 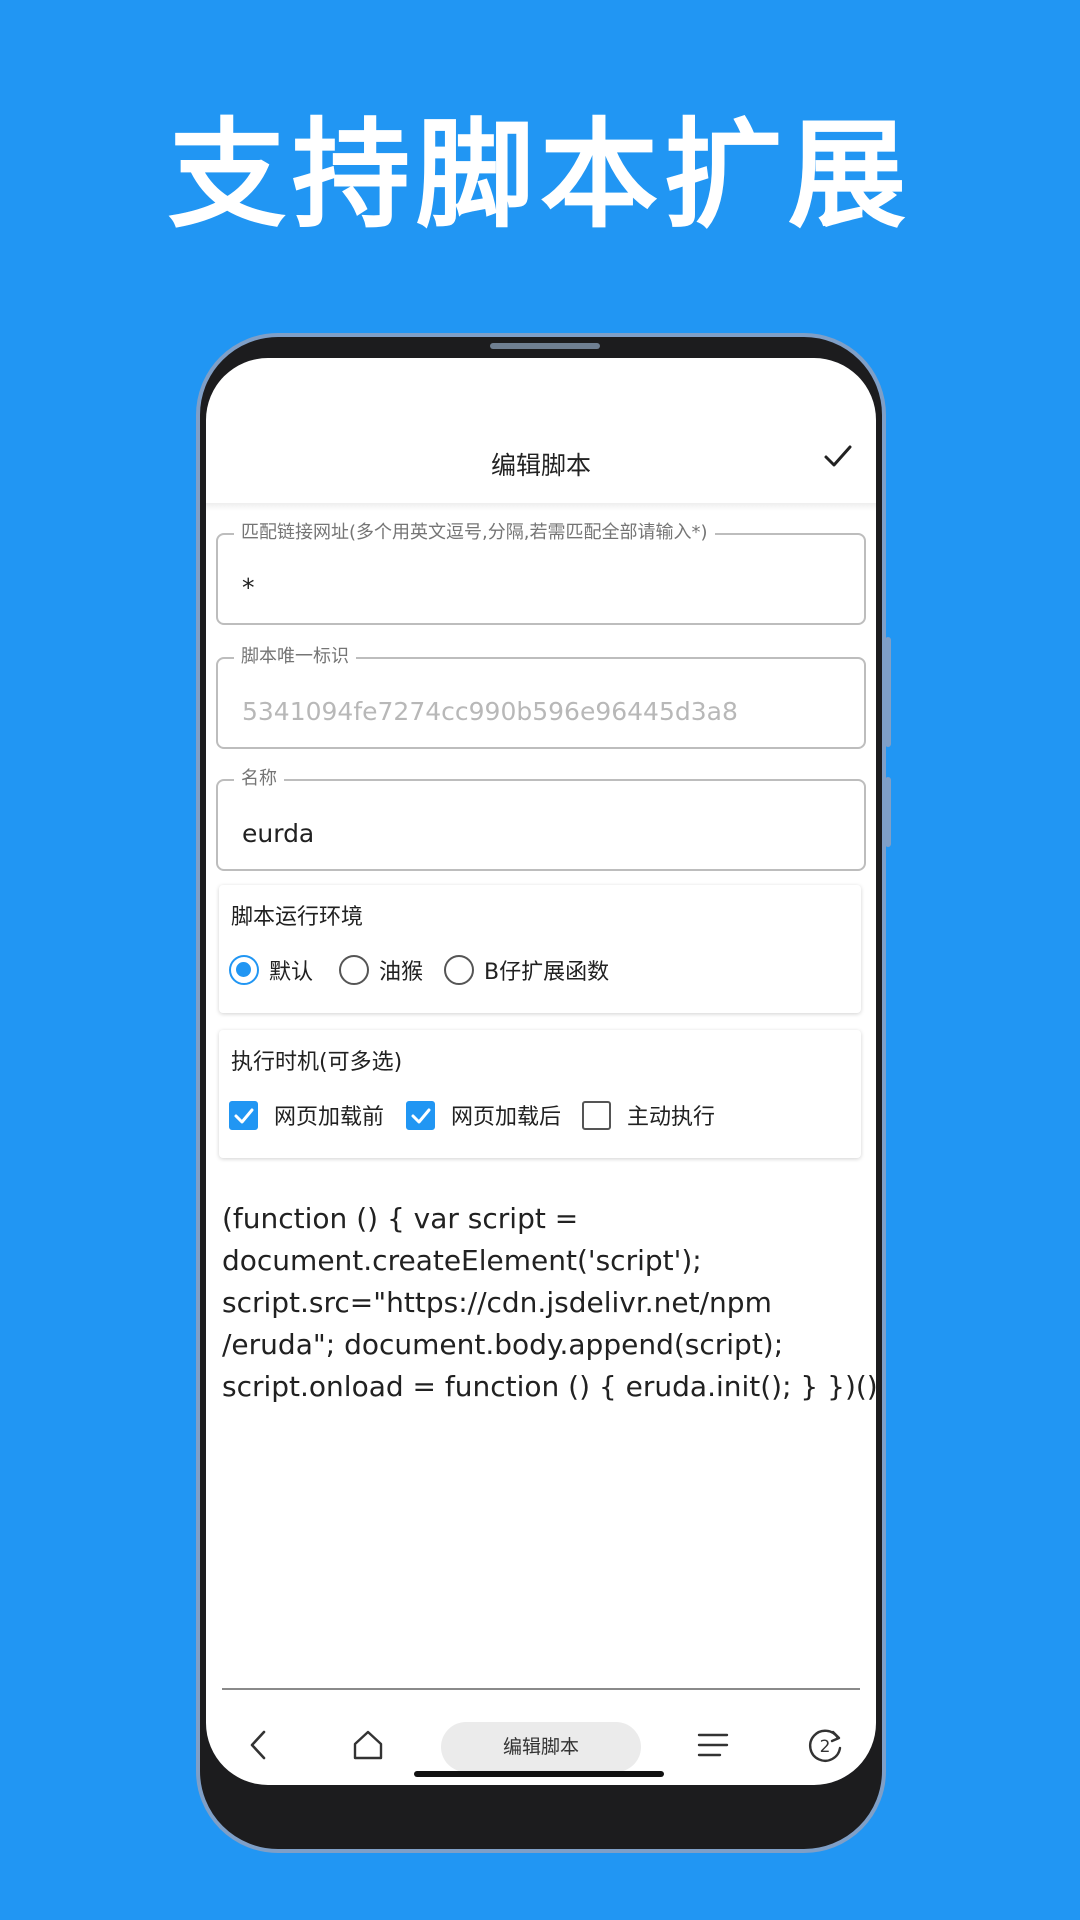 What do you see at coordinates (541, 1747) in the screenshot?
I see `current-tab-pill: 编辑脚本` at bounding box center [541, 1747].